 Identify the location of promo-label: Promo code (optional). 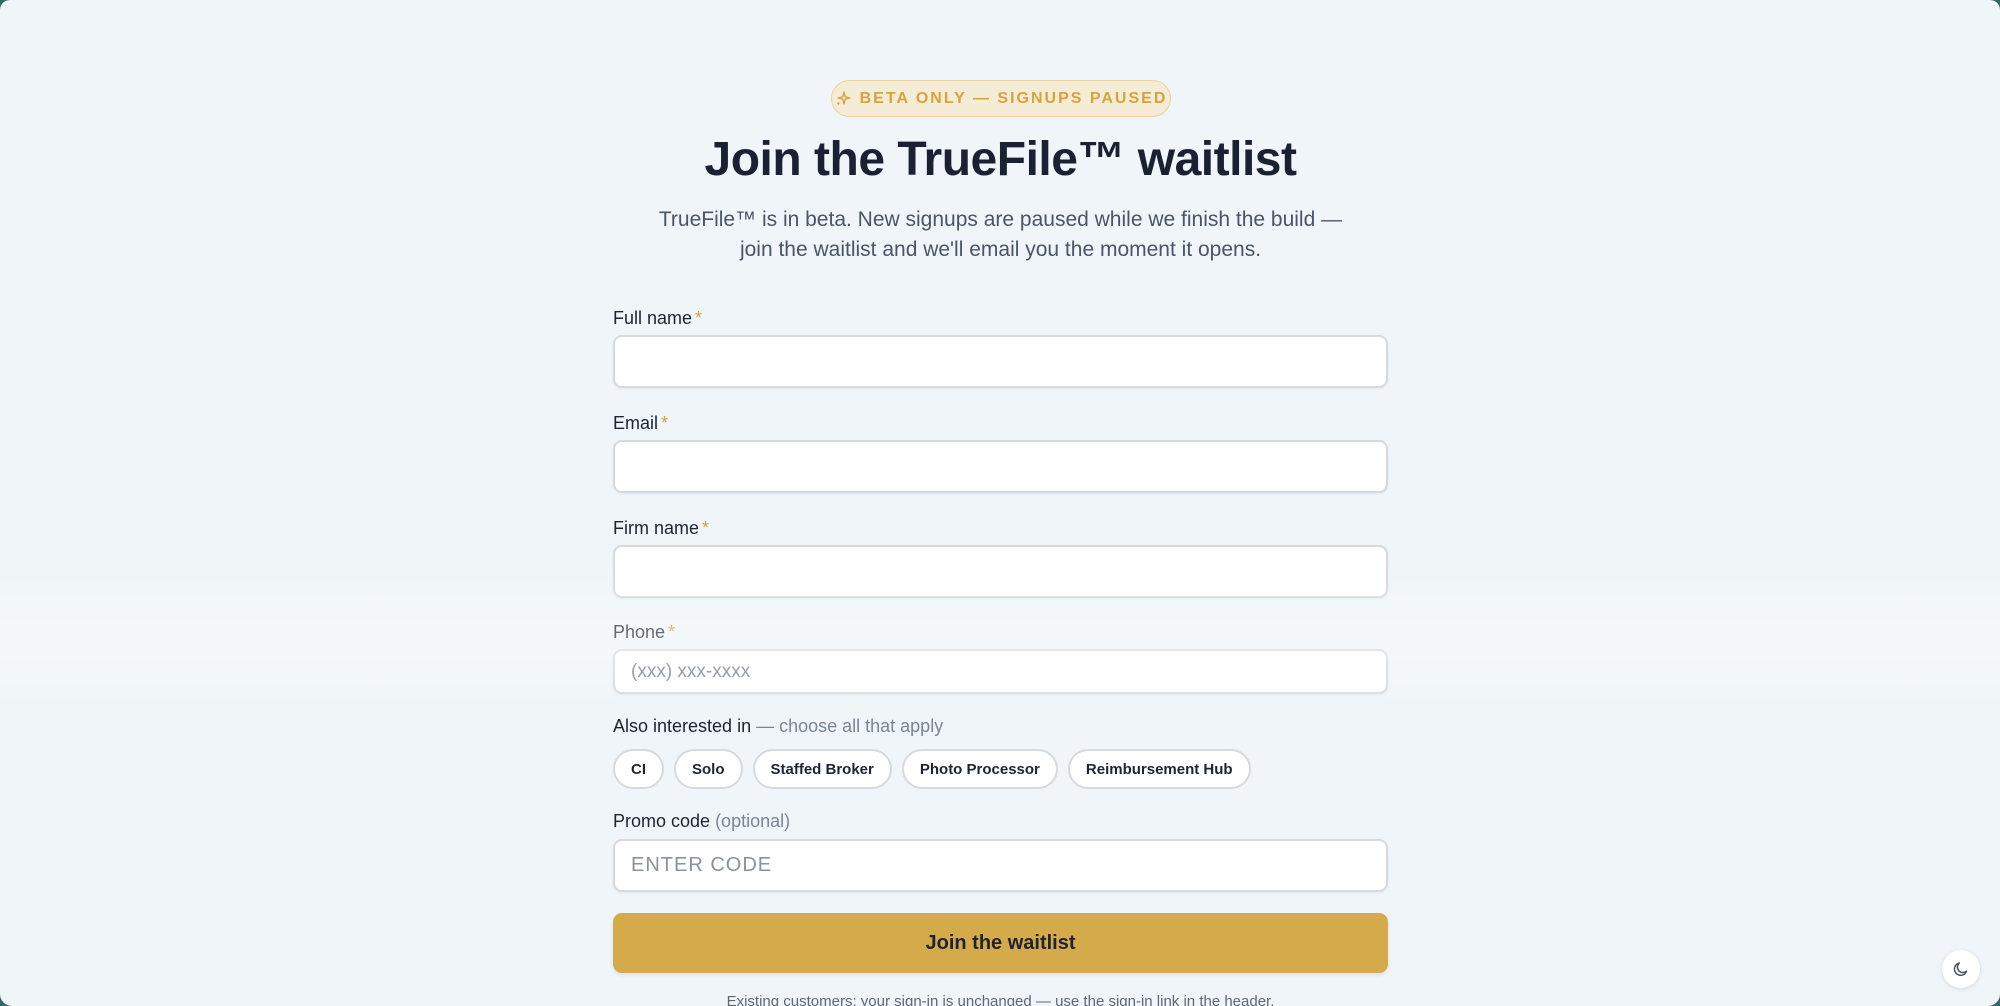
(701, 821).